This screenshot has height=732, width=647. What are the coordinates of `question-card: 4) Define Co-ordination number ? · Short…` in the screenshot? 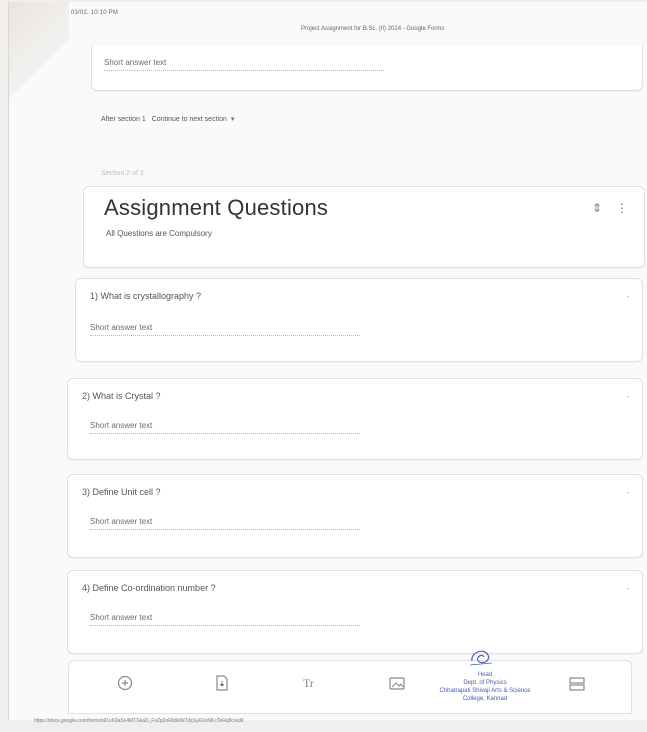 It's located at (355, 612).